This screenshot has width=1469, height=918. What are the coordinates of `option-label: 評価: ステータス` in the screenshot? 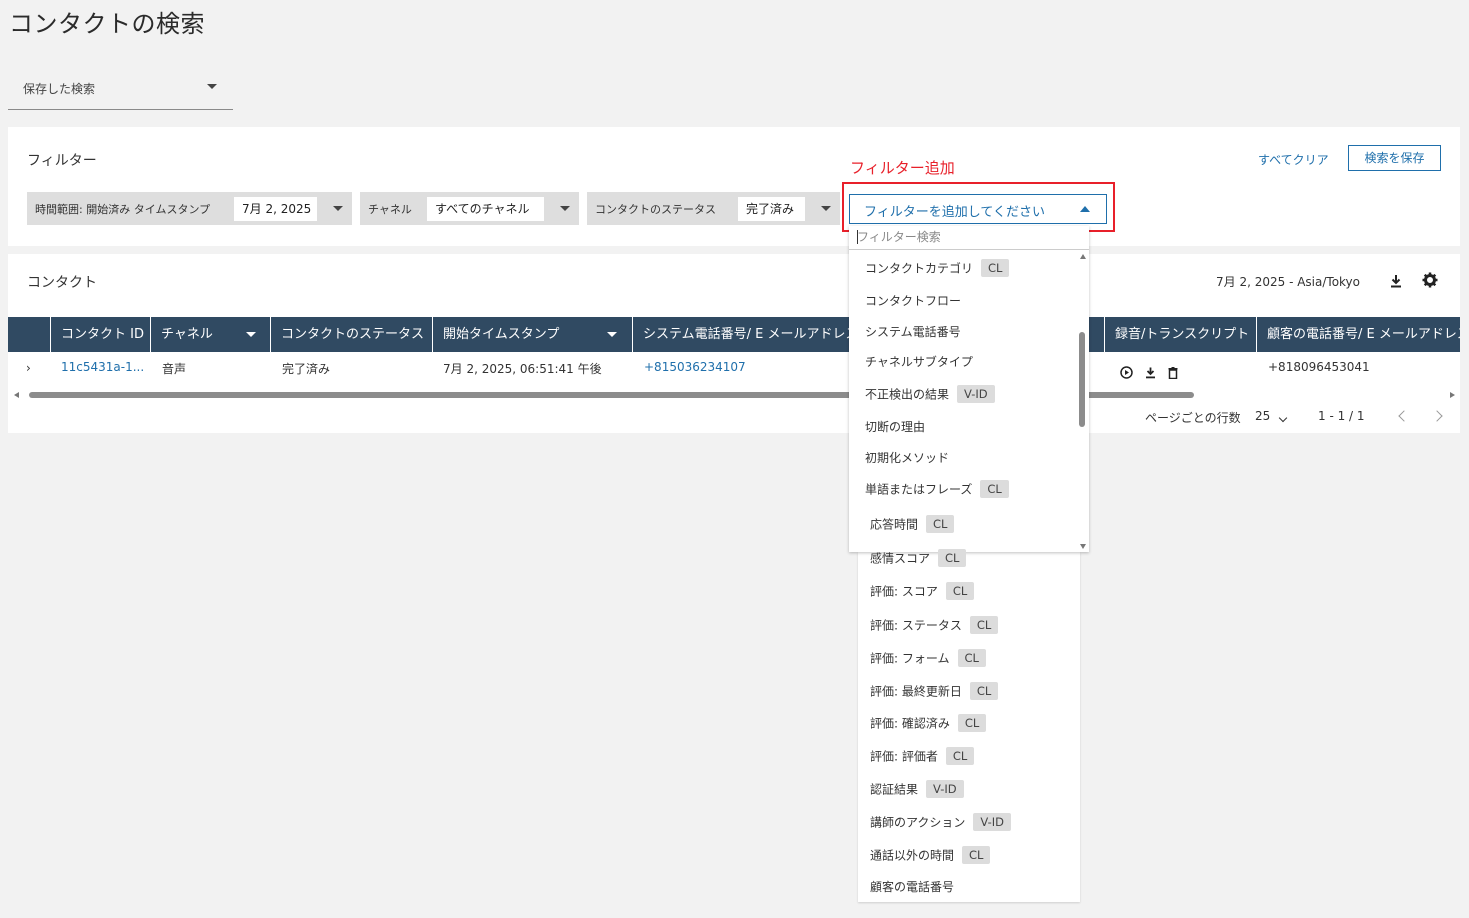 It's located at (916, 625).